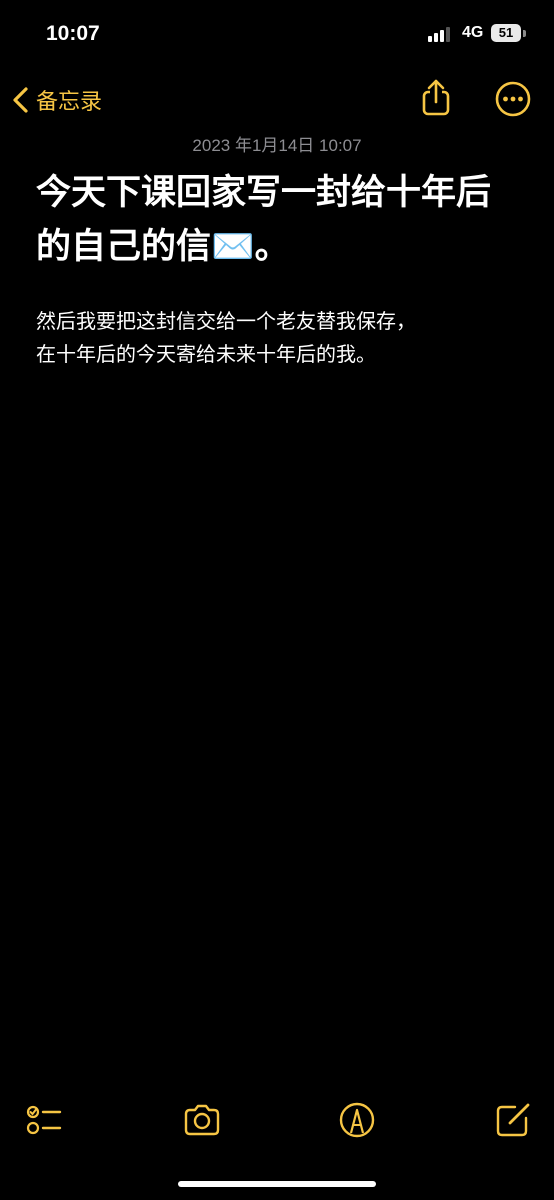  Describe the element at coordinates (206, 355) in the screenshot. I see `note-body-line: 在十年后的今天寄给未来十年后的我。` at that location.